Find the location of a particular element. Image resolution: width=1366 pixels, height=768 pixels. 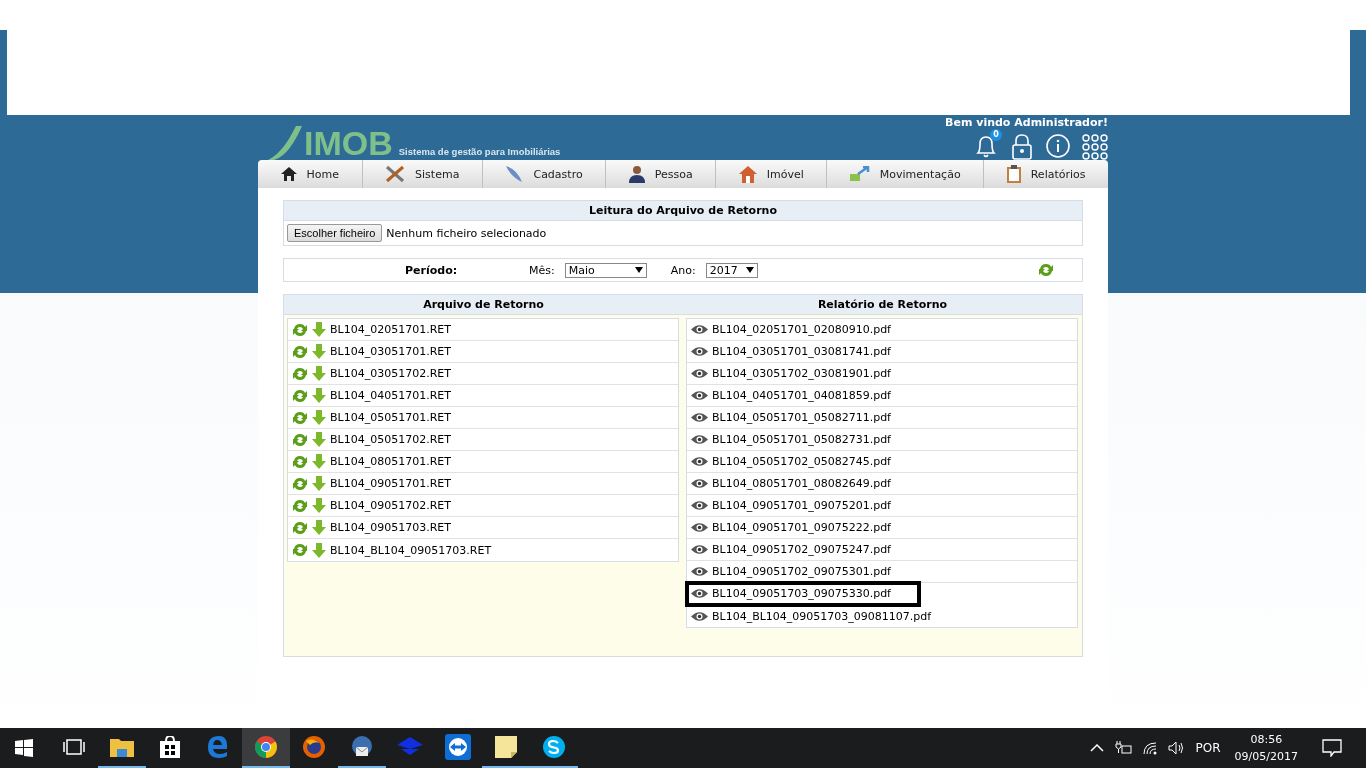

clock-date: 09/05/2017 is located at coordinates (1266, 756).